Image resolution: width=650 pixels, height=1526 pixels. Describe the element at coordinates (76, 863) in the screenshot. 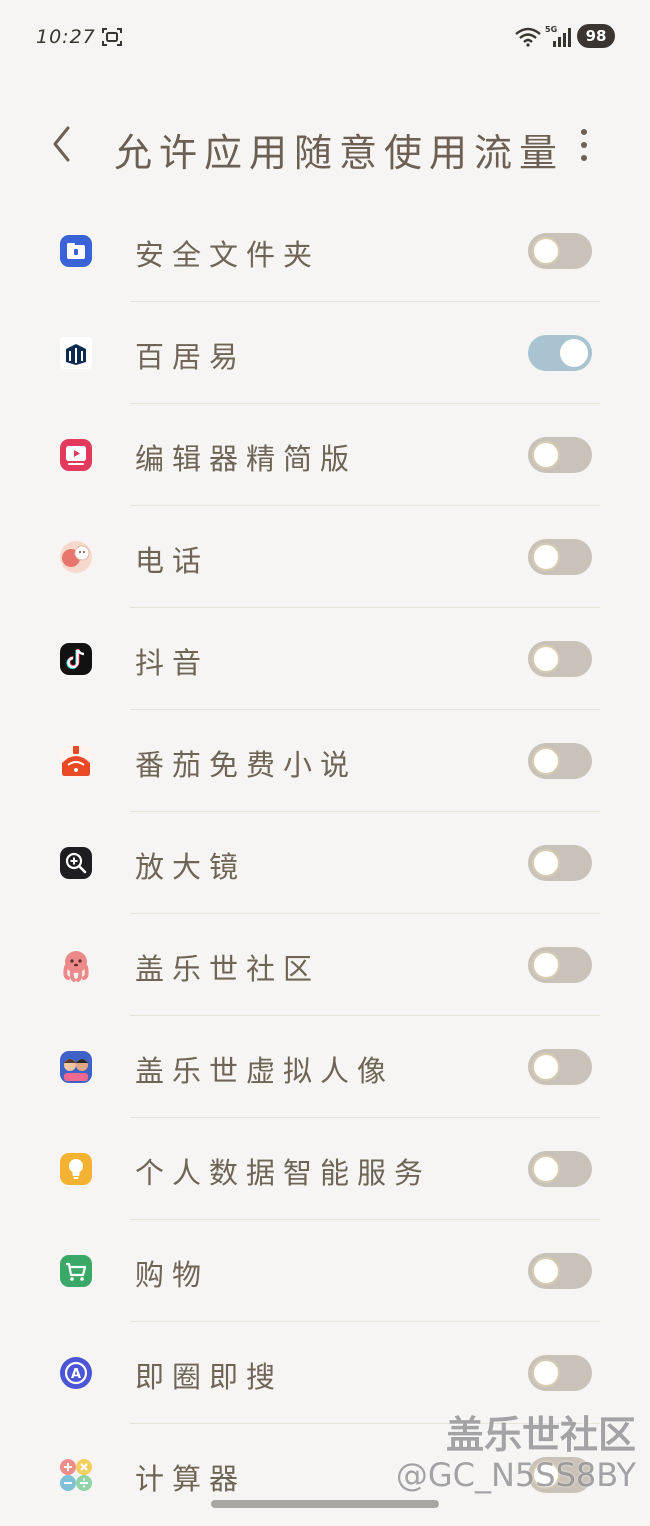

I see `magnifier-icon` at that location.